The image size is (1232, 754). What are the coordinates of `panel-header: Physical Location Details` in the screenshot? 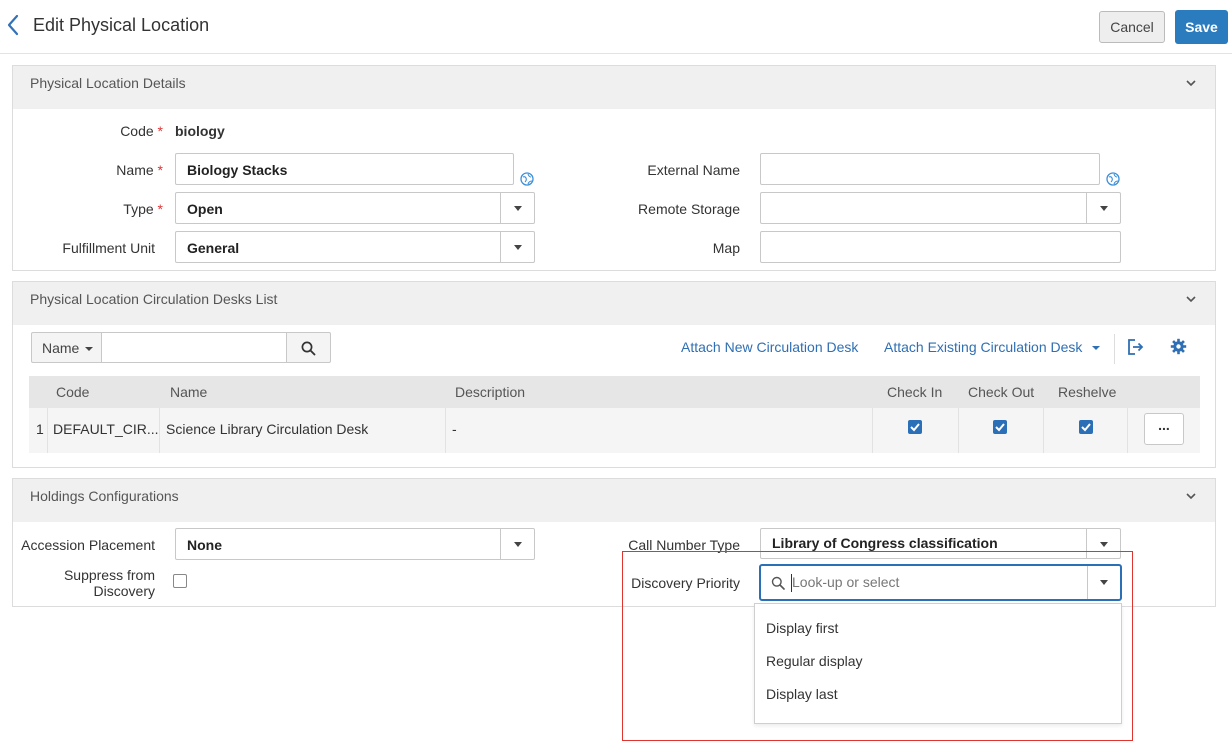 It's located at (614, 87).